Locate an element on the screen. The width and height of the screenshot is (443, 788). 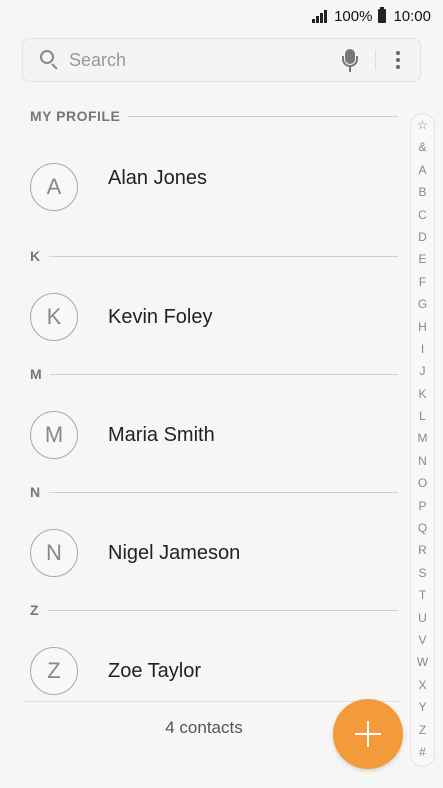
index-item: W is located at coordinates (422, 662).